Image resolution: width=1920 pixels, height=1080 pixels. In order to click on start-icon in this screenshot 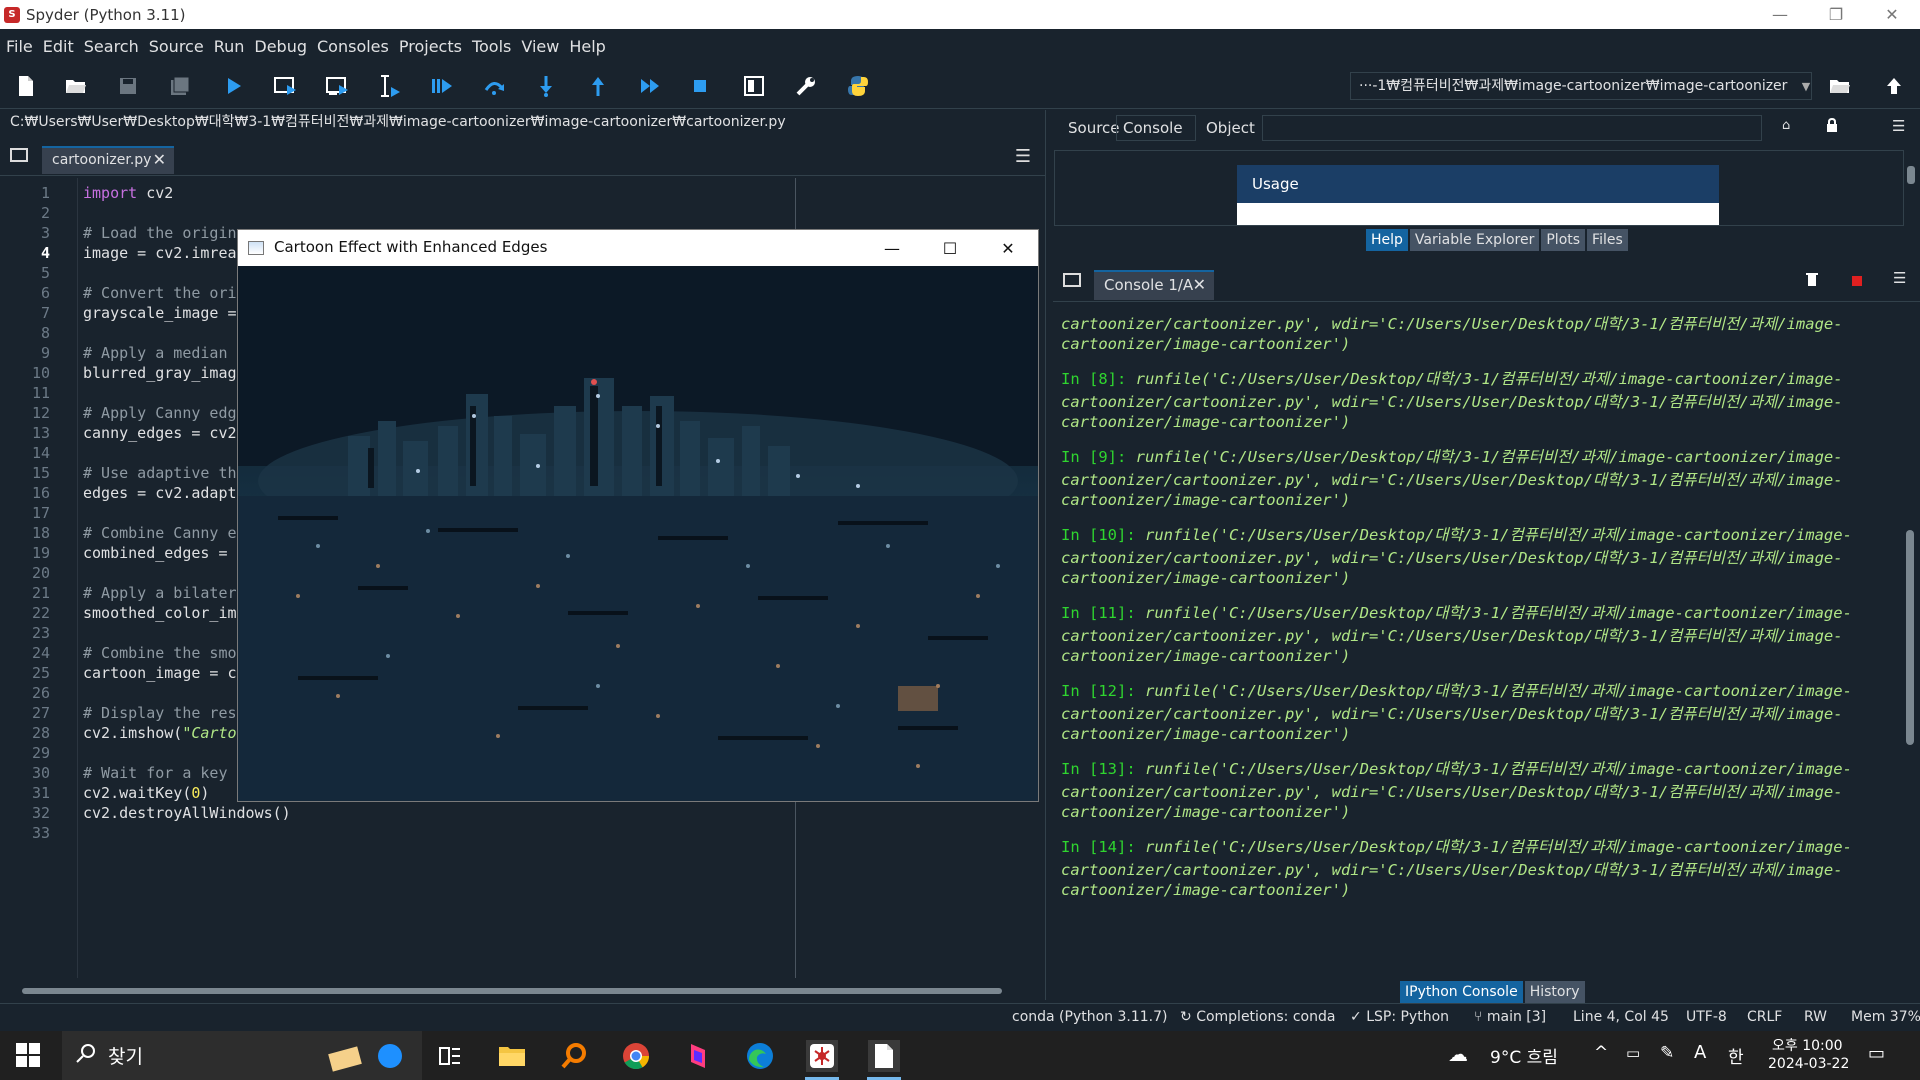, I will do `click(28, 1055)`.